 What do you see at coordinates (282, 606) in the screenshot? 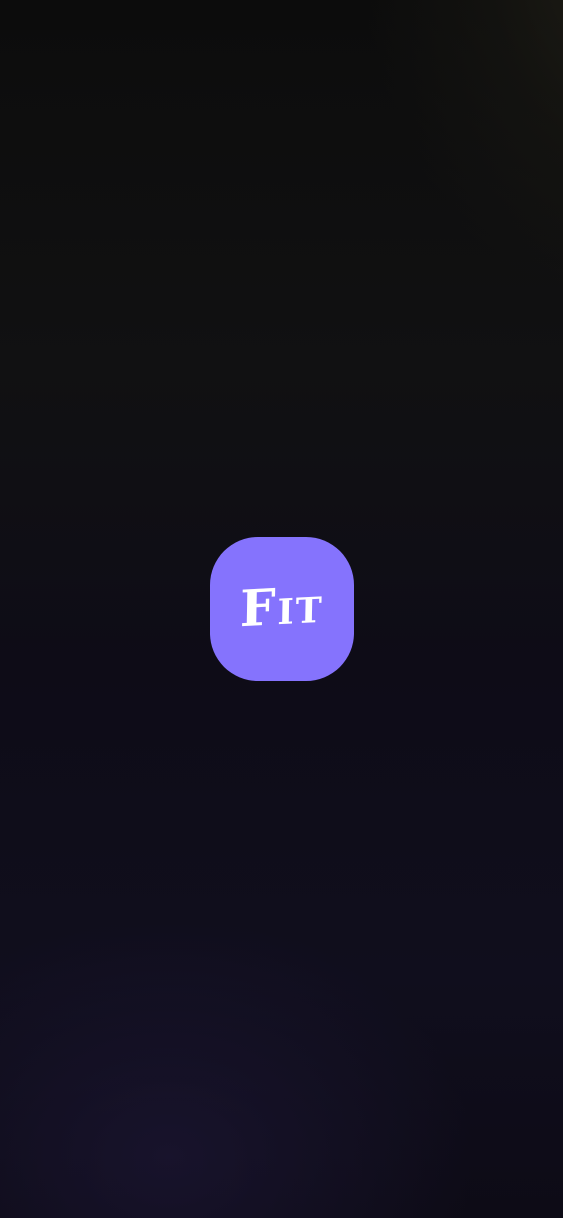
I see `app-logo-text: Fit` at bounding box center [282, 606].